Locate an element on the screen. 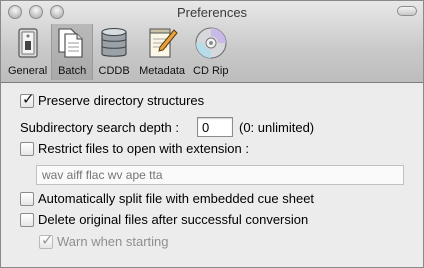  warn-start-label: Warn when starting is located at coordinates (113, 241).